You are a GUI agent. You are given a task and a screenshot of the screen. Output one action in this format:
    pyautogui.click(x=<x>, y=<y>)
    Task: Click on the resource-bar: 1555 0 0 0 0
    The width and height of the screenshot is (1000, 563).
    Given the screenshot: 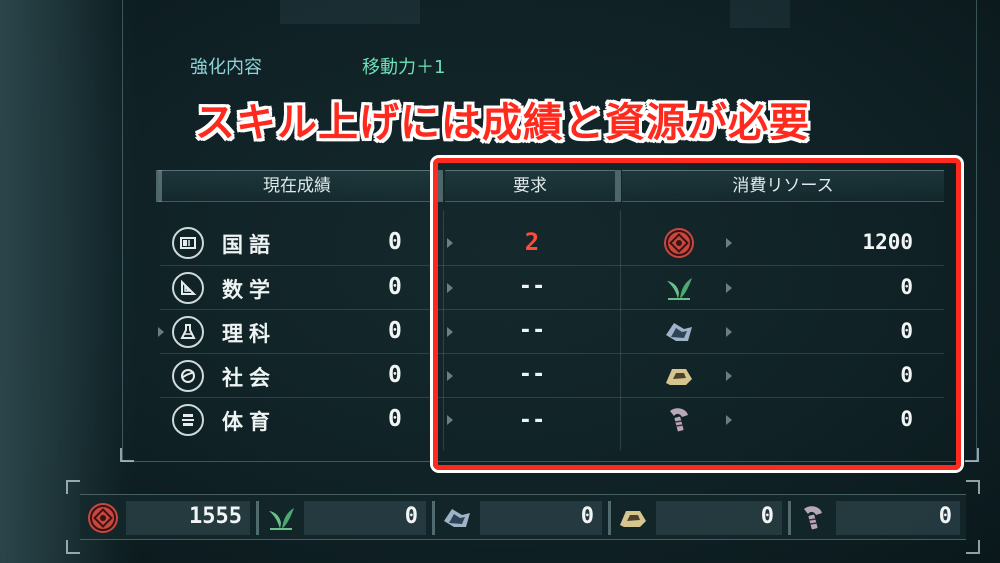 What is the action you would take?
    pyautogui.click(x=523, y=517)
    